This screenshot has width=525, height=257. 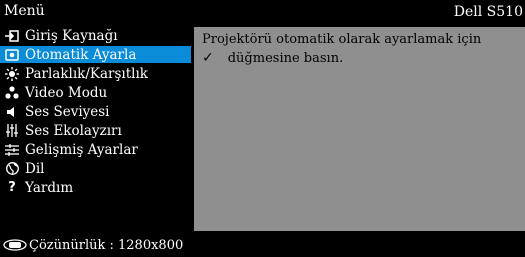 What do you see at coordinates (95, 168) in the screenshot?
I see `menu-item-language: Dil` at bounding box center [95, 168].